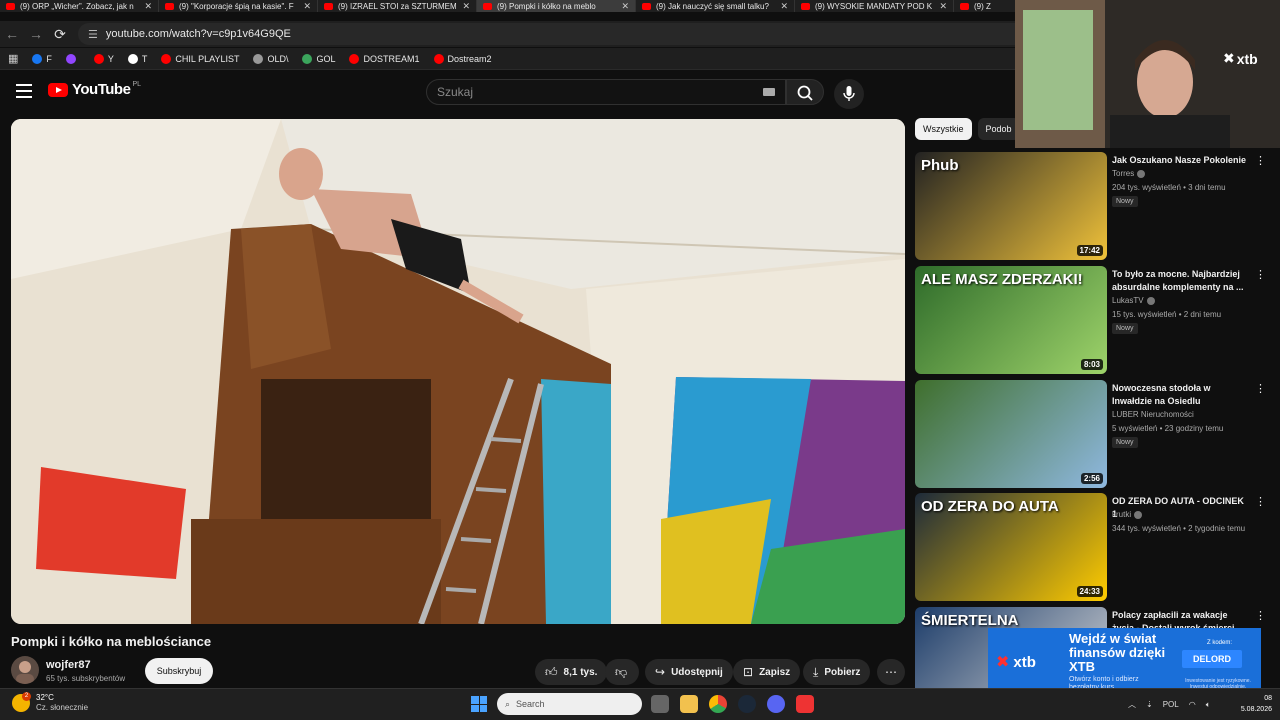 The height and width of the screenshot is (720, 1280). I want to click on apps-grid-icon: ▦, so click(13, 58).